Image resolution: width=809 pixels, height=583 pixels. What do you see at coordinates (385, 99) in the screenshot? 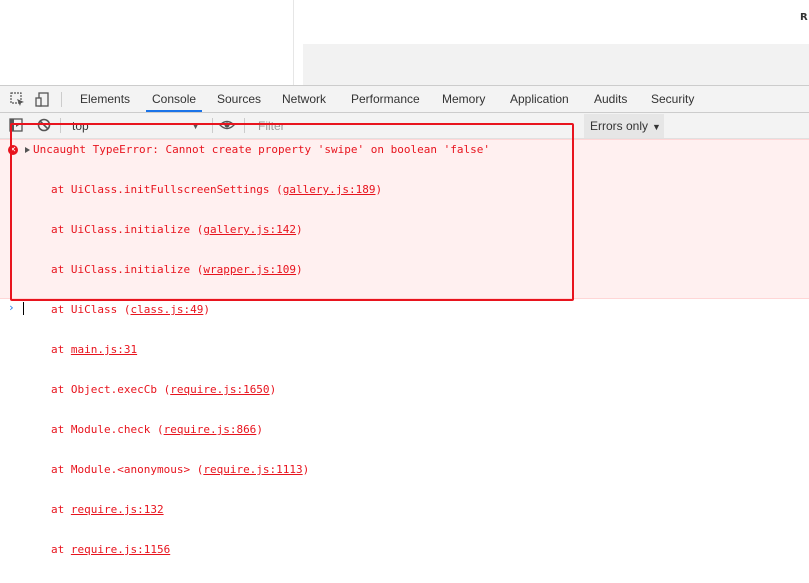
I see `tab-performance: Performance` at bounding box center [385, 99].